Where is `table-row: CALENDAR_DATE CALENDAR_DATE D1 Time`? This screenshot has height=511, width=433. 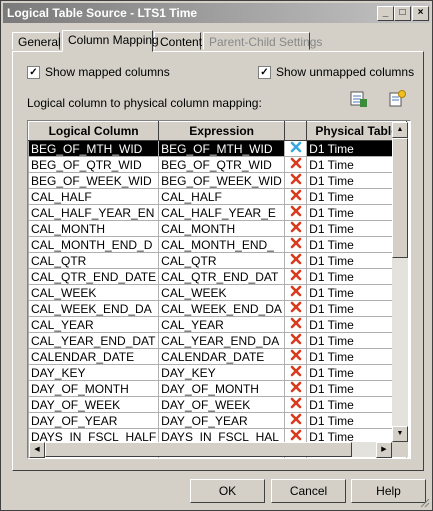 table-row: CALENDAR_DATE CALENDAR_DATE D1 Time is located at coordinates (218, 356).